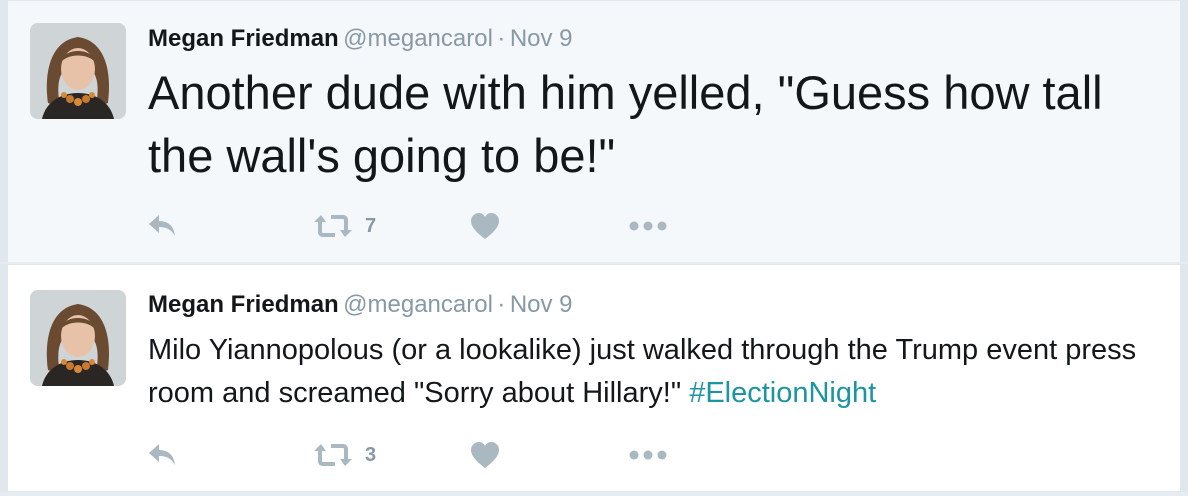  Describe the element at coordinates (428, 226) in the screenshot. I see `tweet-actions: 7` at that location.